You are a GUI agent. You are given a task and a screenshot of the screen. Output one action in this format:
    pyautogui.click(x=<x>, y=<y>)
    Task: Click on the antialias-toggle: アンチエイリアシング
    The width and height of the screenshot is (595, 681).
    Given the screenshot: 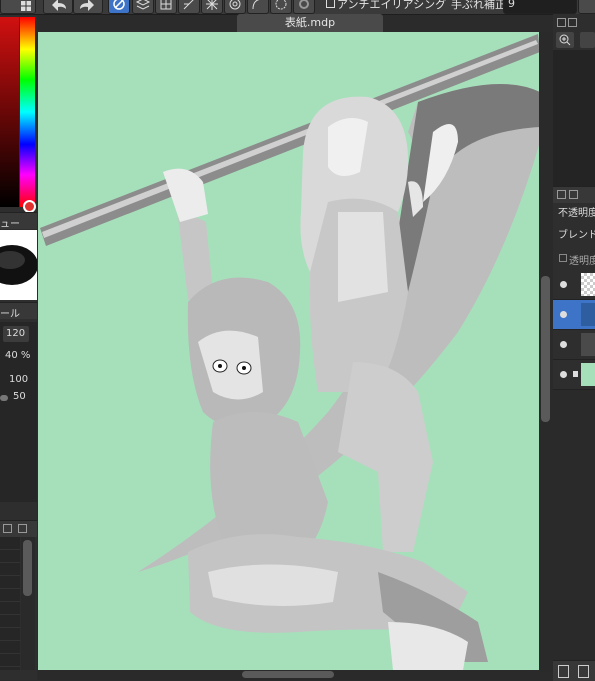 What is the action you would take?
    pyautogui.click(x=386, y=6)
    